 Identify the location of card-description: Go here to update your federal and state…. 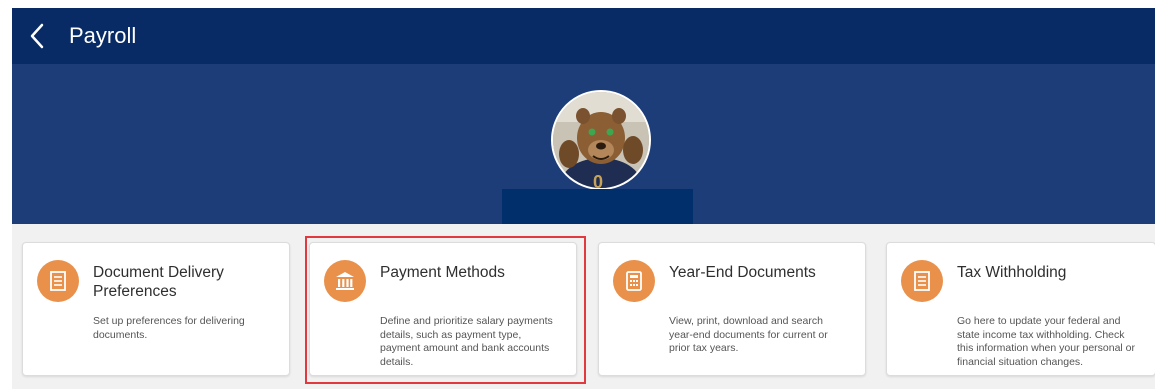
(1046, 341).